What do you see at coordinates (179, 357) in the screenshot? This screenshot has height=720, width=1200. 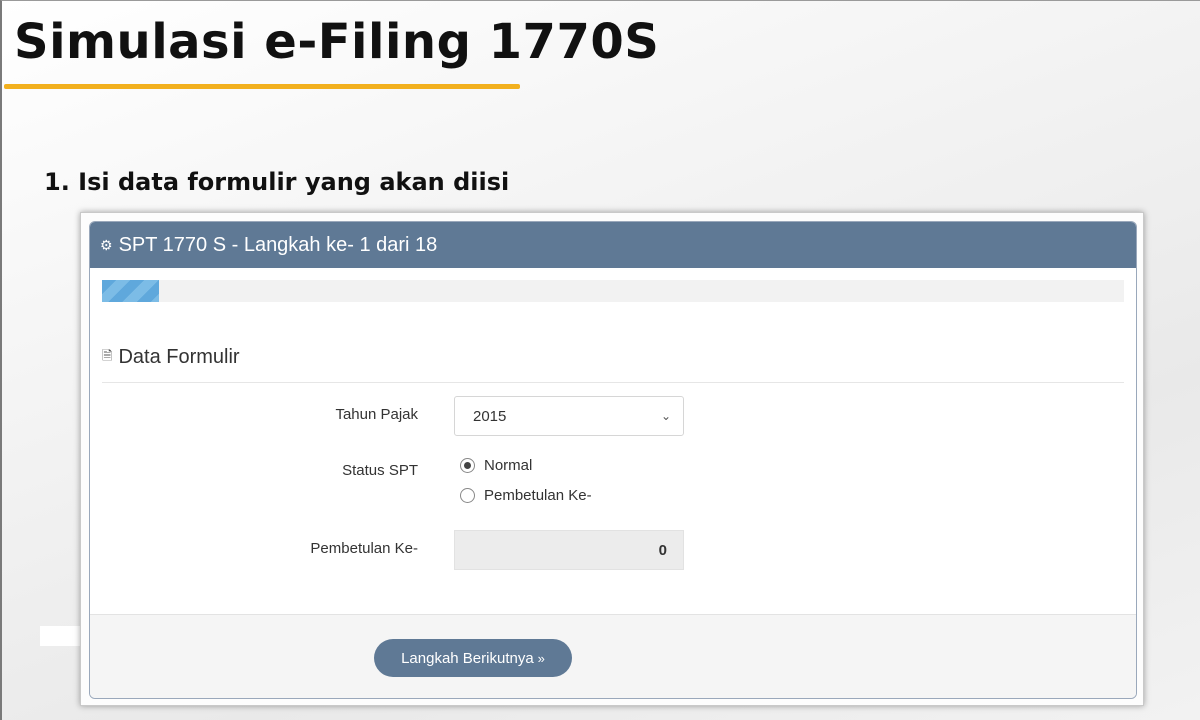 I see `section-title: Data Formulir` at bounding box center [179, 357].